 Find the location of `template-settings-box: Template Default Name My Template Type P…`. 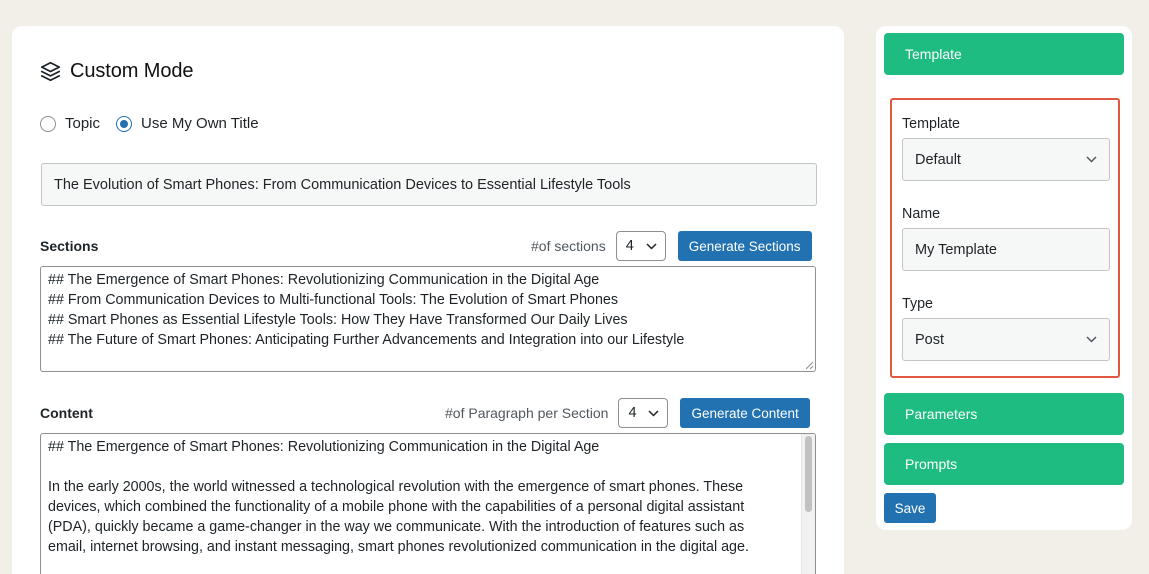

template-settings-box: Template Default Name My Template Type P… is located at coordinates (1005, 238).